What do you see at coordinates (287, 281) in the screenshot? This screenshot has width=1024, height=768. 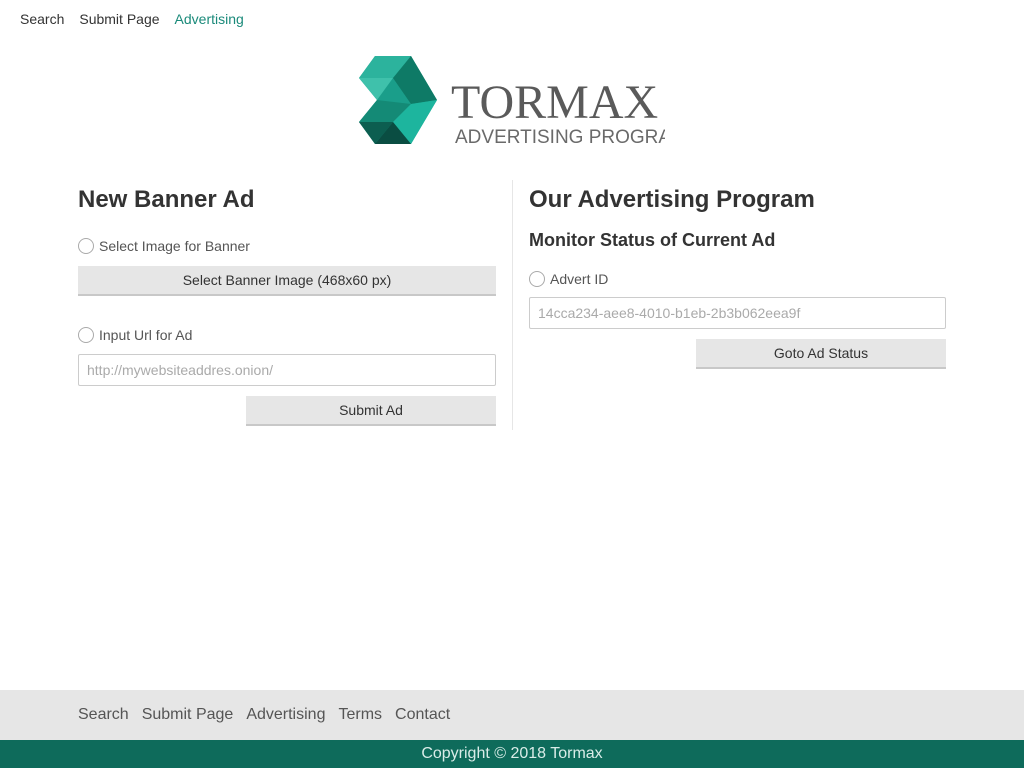 I see `select-banner-image-button: Select Banner Image (468x60 px)` at bounding box center [287, 281].